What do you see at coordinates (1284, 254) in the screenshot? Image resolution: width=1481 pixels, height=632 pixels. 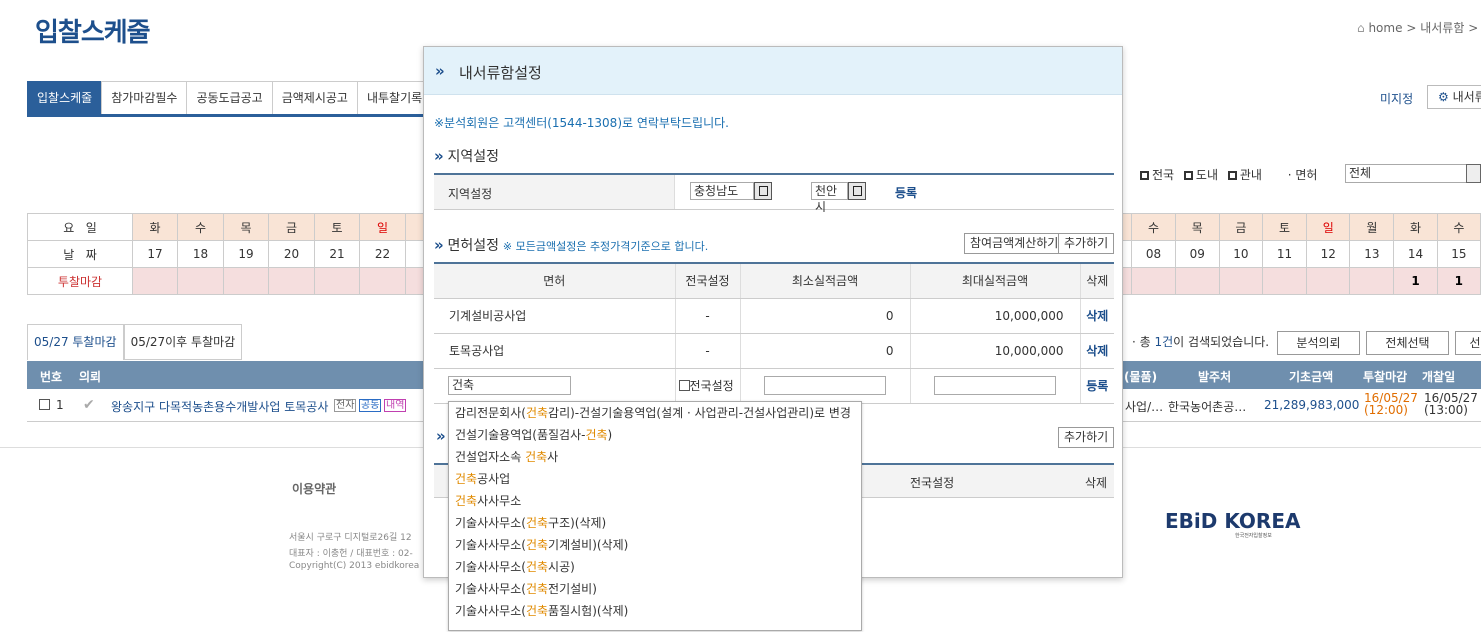 I see `cal-day: 11` at bounding box center [1284, 254].